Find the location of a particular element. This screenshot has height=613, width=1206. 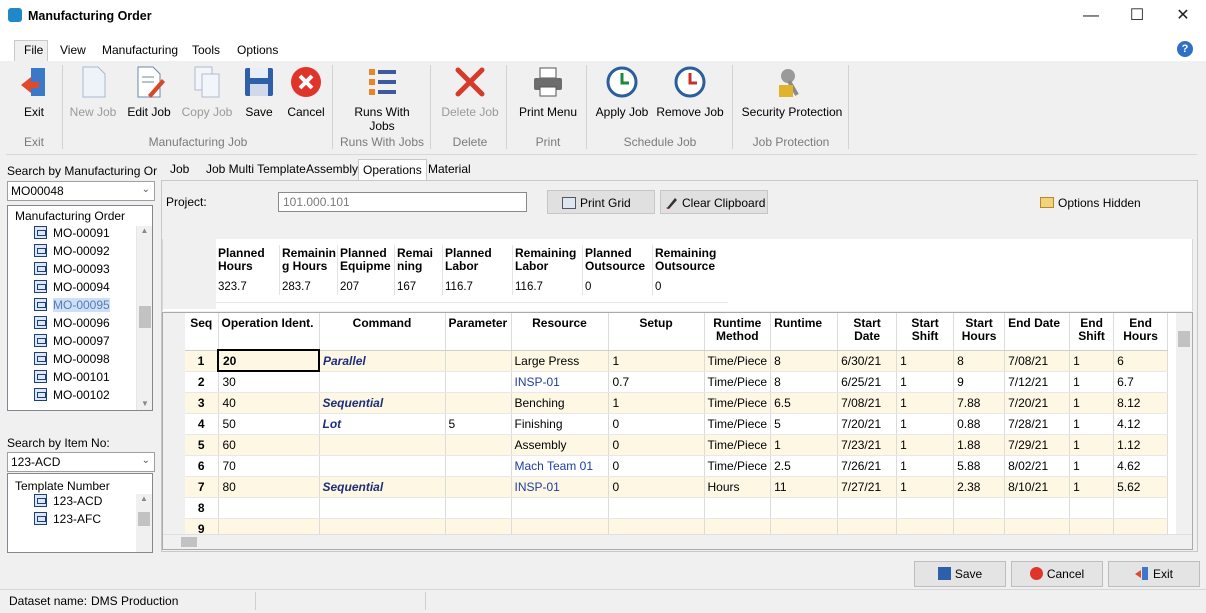

table-cell: 6 is located at coordinates (1141, 361).